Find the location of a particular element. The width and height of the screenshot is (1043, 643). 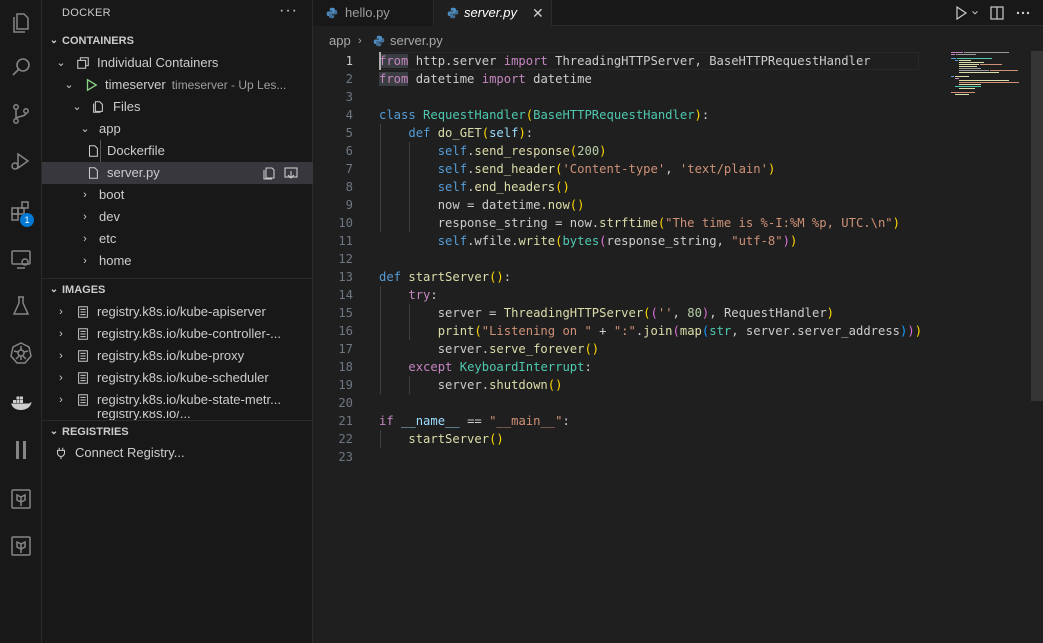

activity-bar: 1 is located at coordinates (21, 321).